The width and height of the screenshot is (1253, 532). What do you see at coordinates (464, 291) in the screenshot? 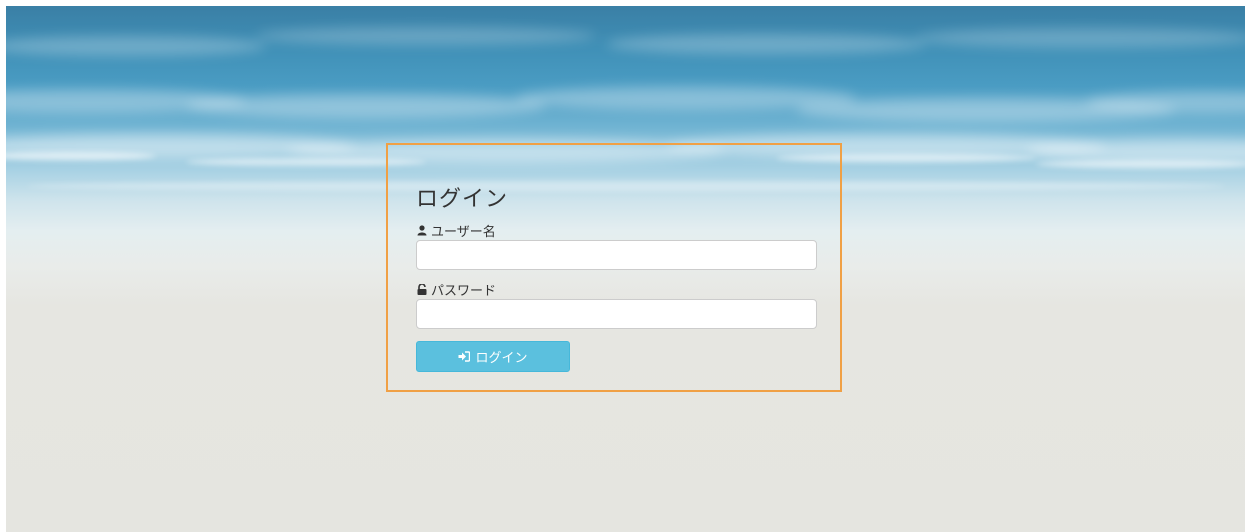
I see `password-label-text: パスワード` at bounding box center [464, 291].